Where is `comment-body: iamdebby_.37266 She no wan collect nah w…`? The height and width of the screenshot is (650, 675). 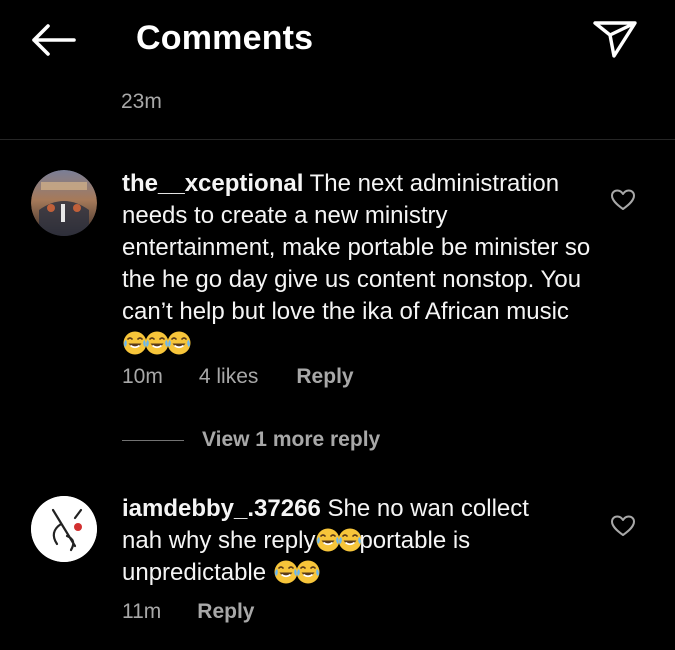 comment-body: iamdebby_.37266 She no wan collect nah w… is located at coordinates (347, 541).